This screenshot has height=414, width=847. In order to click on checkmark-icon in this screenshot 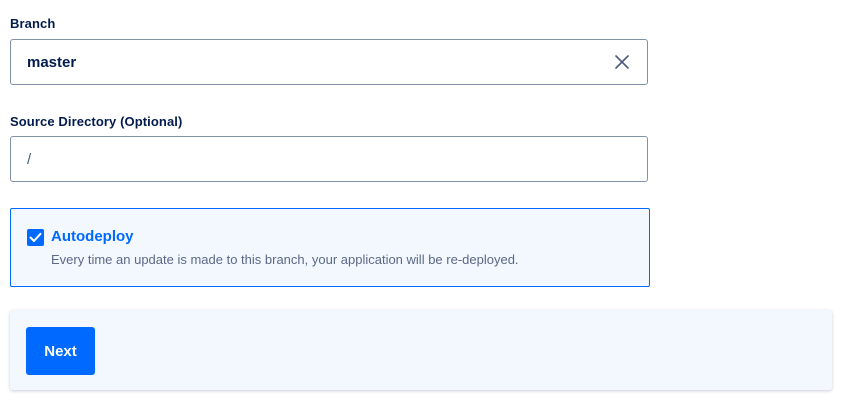, I will do `click(35, 237)`.